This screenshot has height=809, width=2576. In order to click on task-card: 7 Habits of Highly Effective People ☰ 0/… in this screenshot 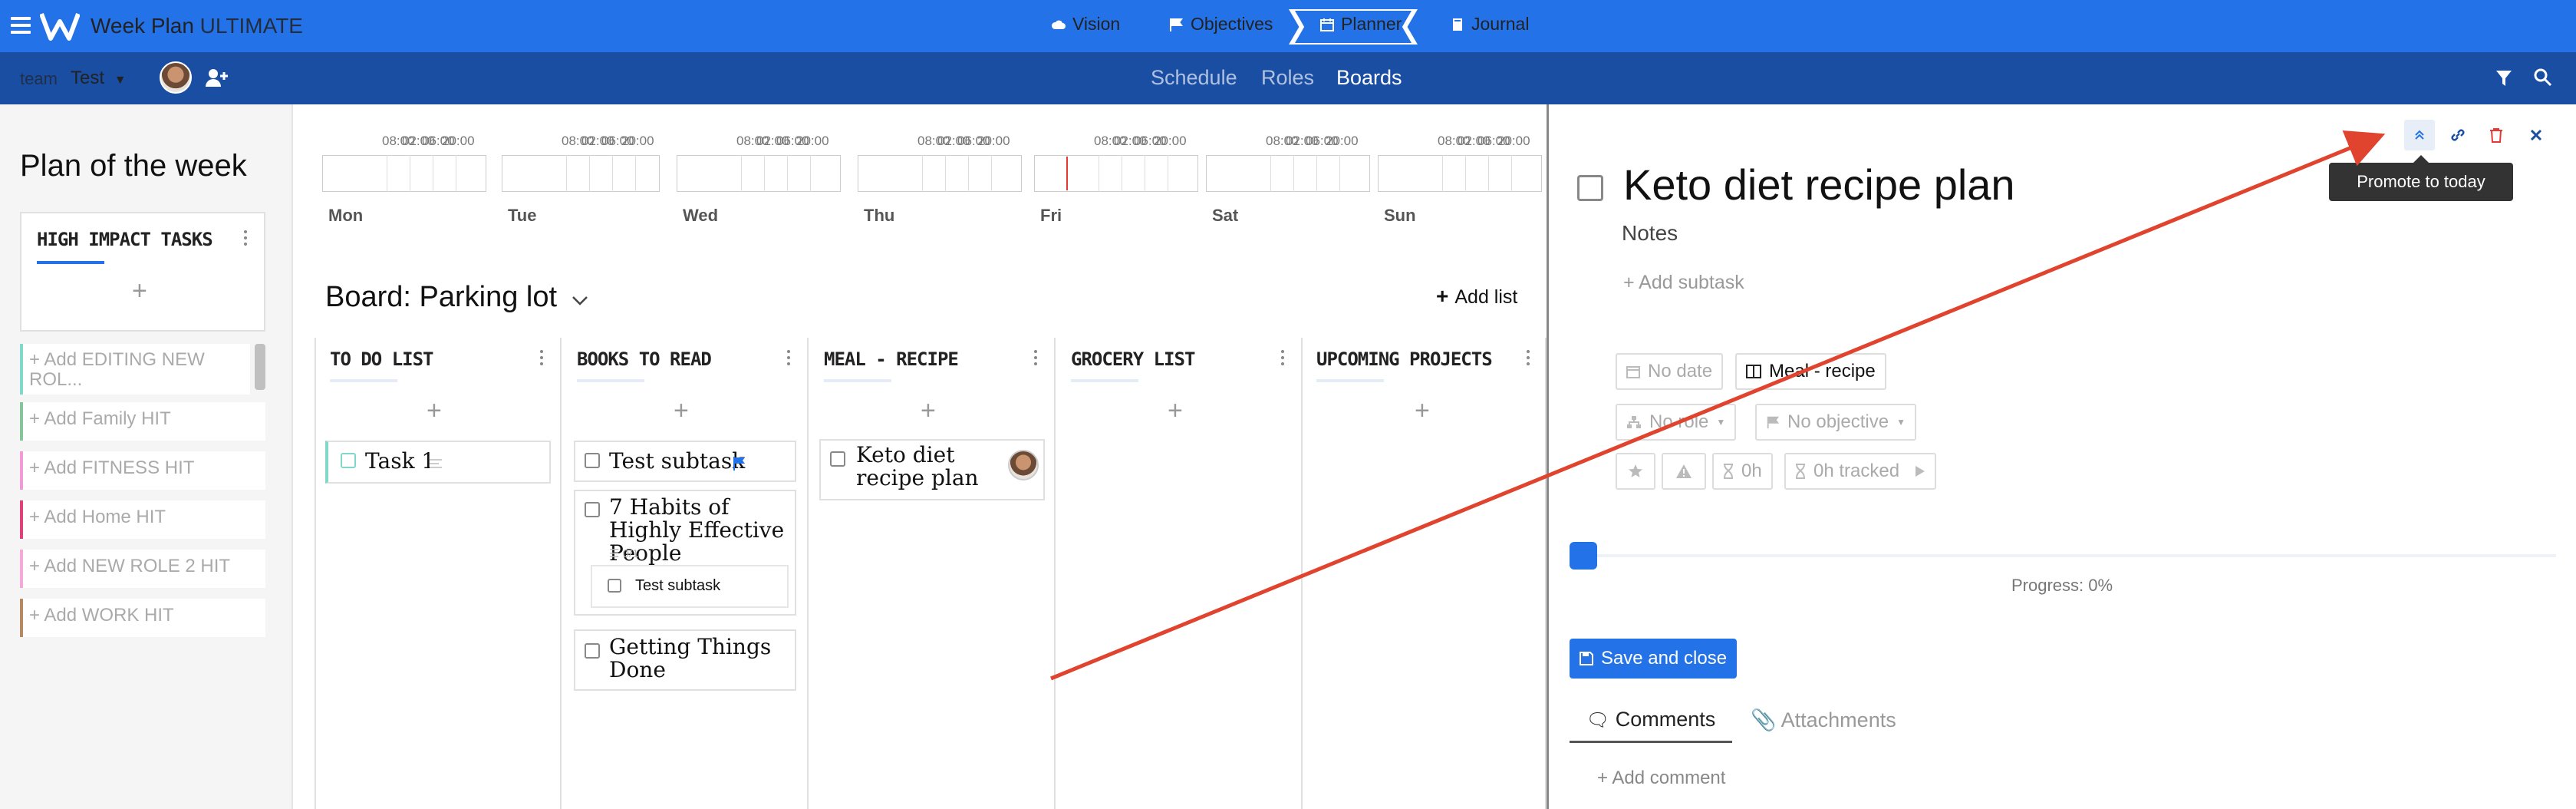, I will do `click(685, 553)`.